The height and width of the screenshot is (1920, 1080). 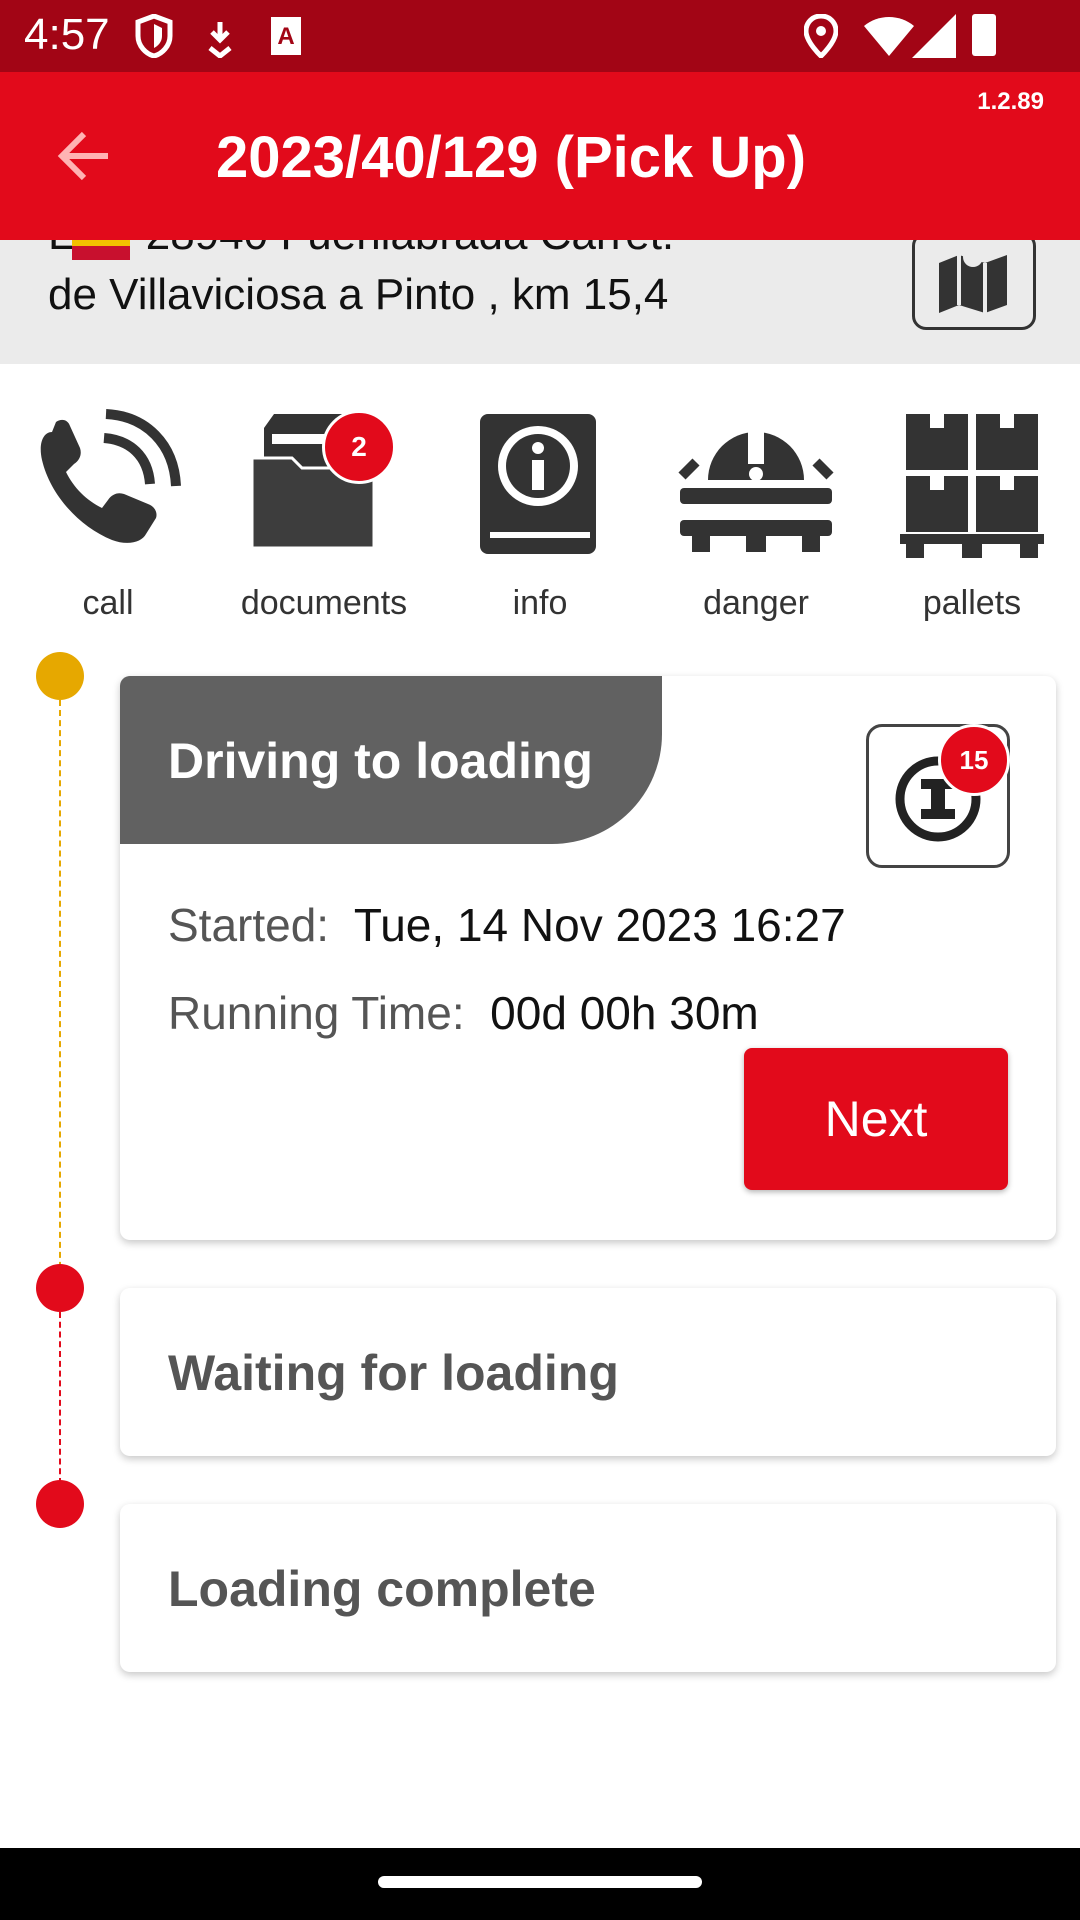 I want to click on step-title: Waiting for loading, so click(x=393, y=1373).